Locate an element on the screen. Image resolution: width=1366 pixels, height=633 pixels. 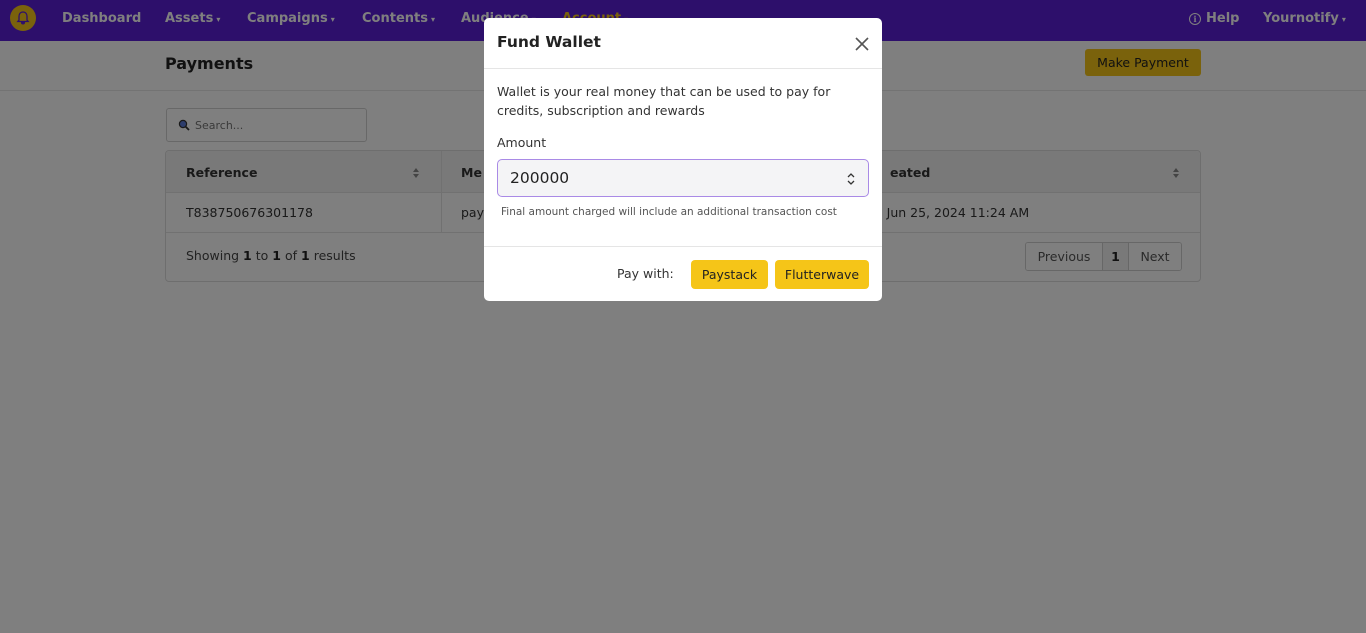
amount-input is located at coordinates (610, 178).